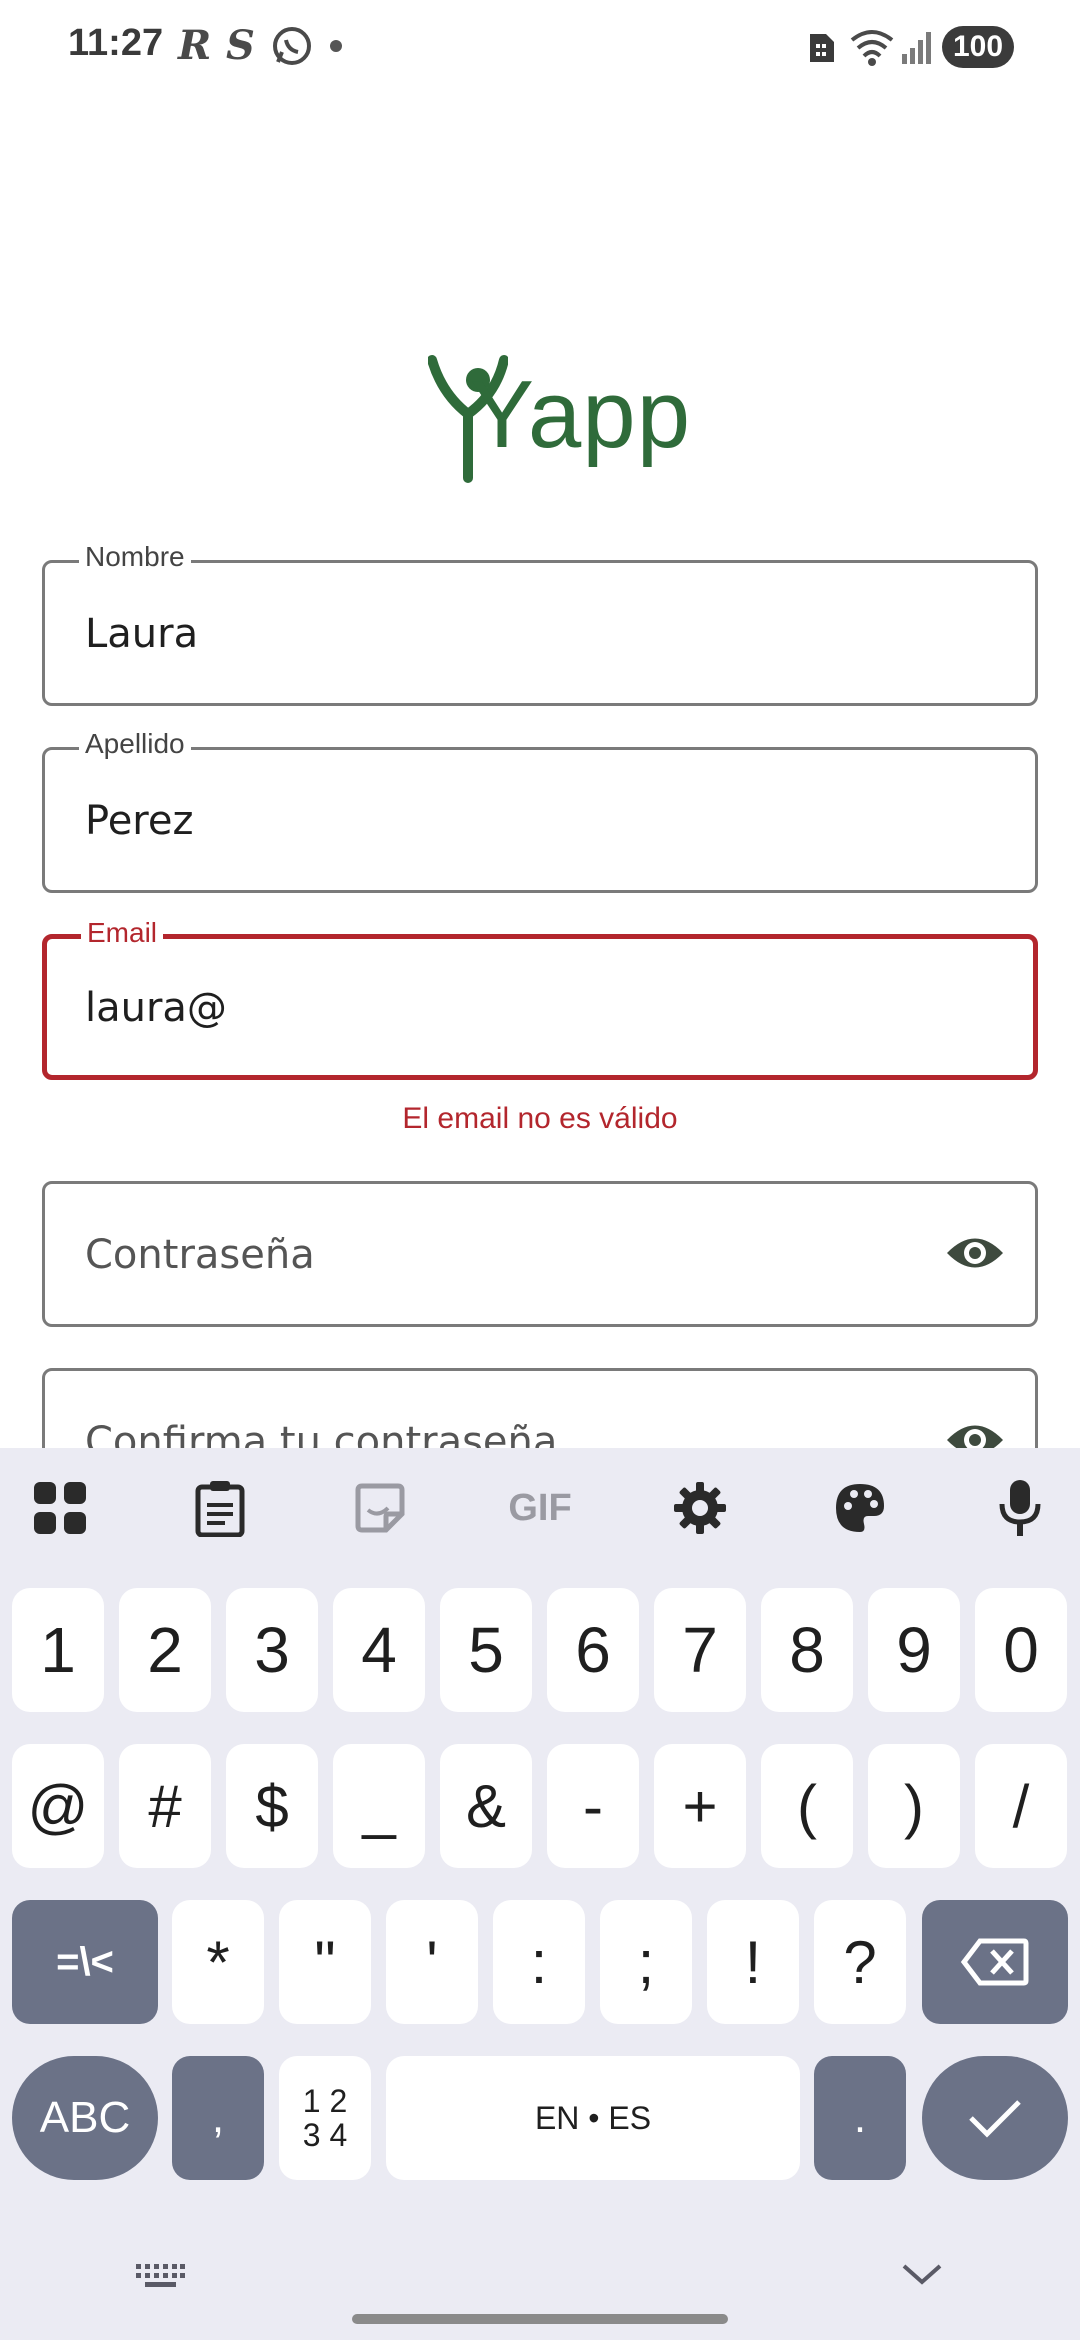 The image size is (1080, 2340). I want to click on password-placeholder: Contraseña, so click(200, 1255).